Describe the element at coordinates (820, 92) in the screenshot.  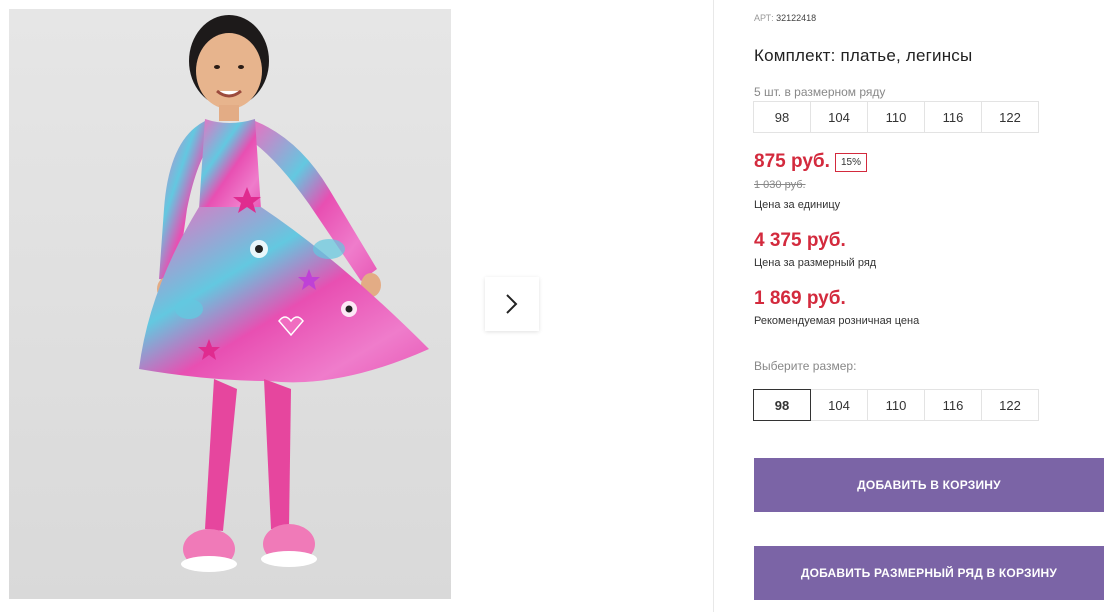
I see `size-range-label: 5 шт. в размерном ряду` at that location.